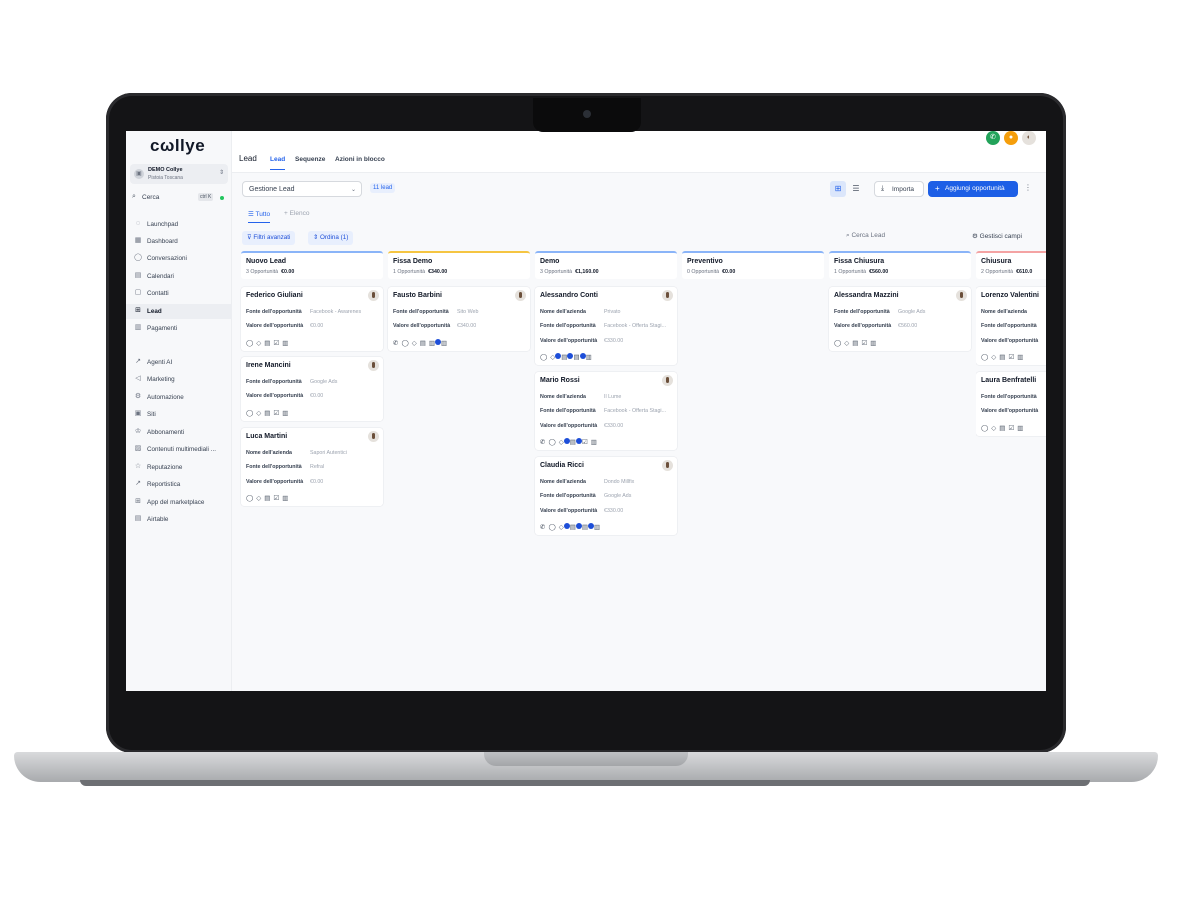 This screenshot has height=900, width=1200. Describe the element at coordinates (179, 519) in the screenshot. I see `sidebar-item-airtable: ▤ Airtable` at that location.